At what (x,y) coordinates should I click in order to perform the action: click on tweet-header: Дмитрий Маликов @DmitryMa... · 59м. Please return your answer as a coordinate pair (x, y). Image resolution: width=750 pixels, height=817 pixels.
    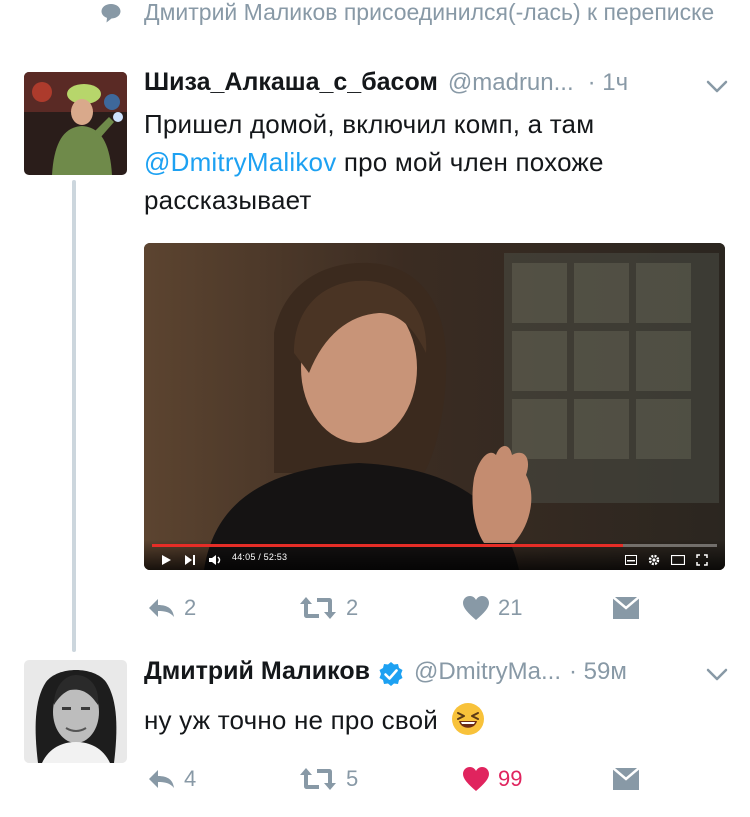
    Looking at the image, I should click on (424, 674).